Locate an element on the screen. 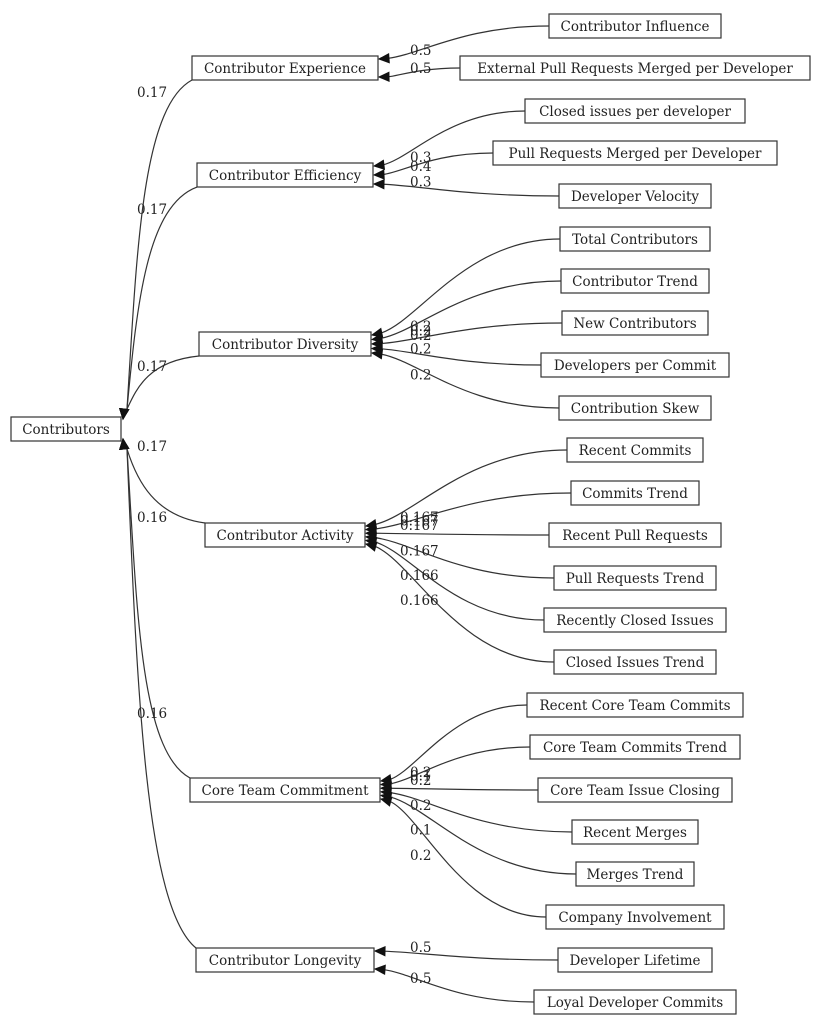 This screenshot has height=1024, width=838. metric-node: Closed issues per developer is located at coordinates (635, 111).